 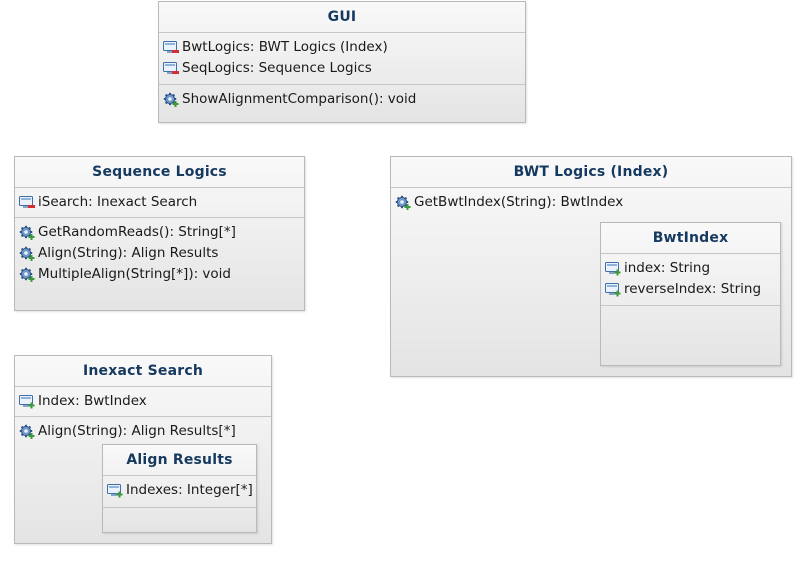 What do you see at coordinates (159, 172) in the screenshot?
I see `class-title: Sequence Logics` at bounding box center [159, 172].